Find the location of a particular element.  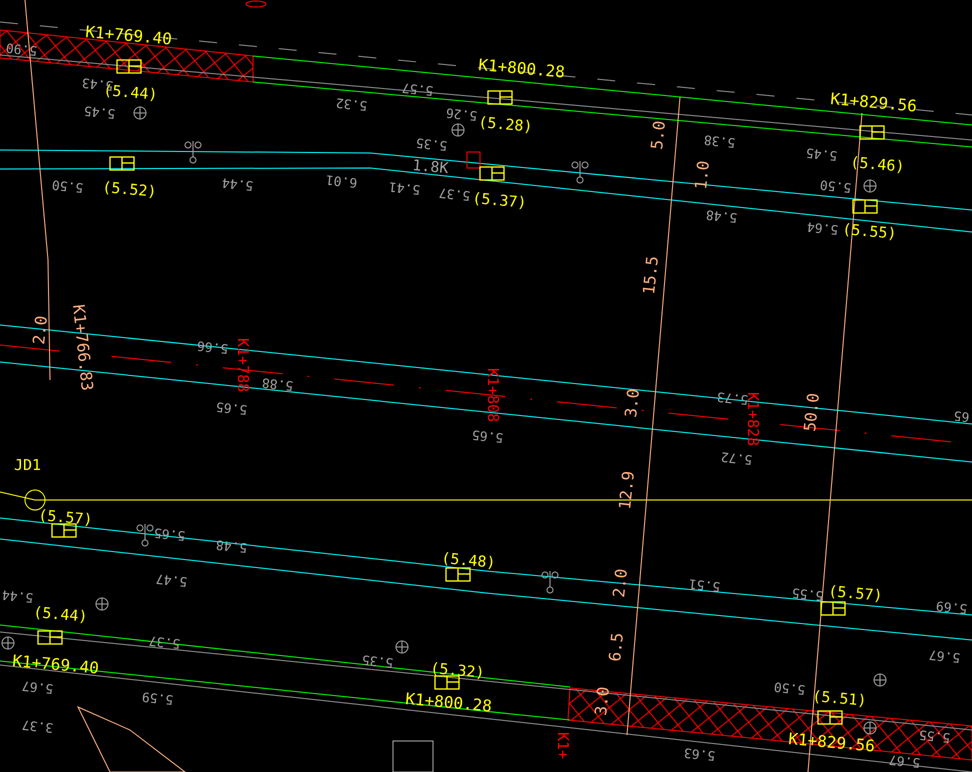

spot-height-label: 5.41 is located at coordinates (404, 187).